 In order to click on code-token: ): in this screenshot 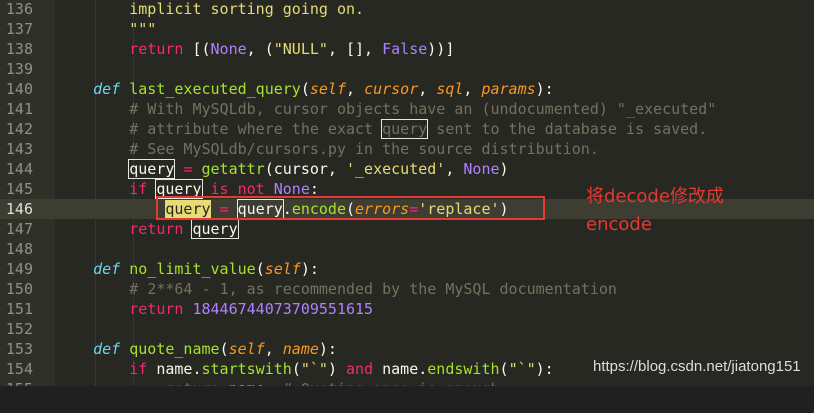, I will do `click(544, 89)`.